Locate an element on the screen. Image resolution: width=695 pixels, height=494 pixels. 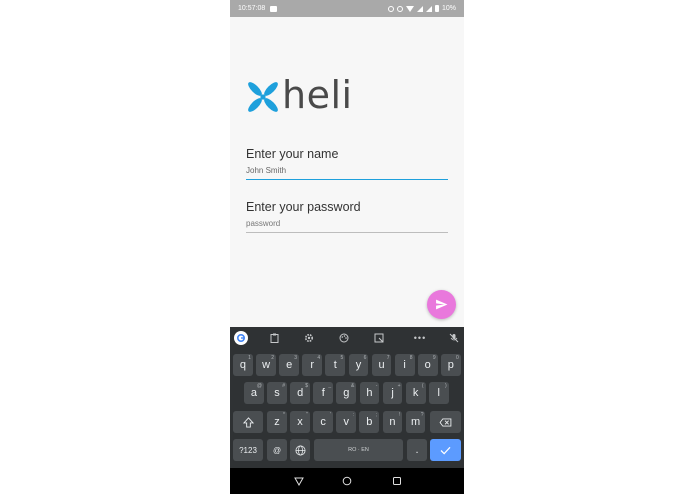
key-c: c ' is located at coordinates (323, 422).